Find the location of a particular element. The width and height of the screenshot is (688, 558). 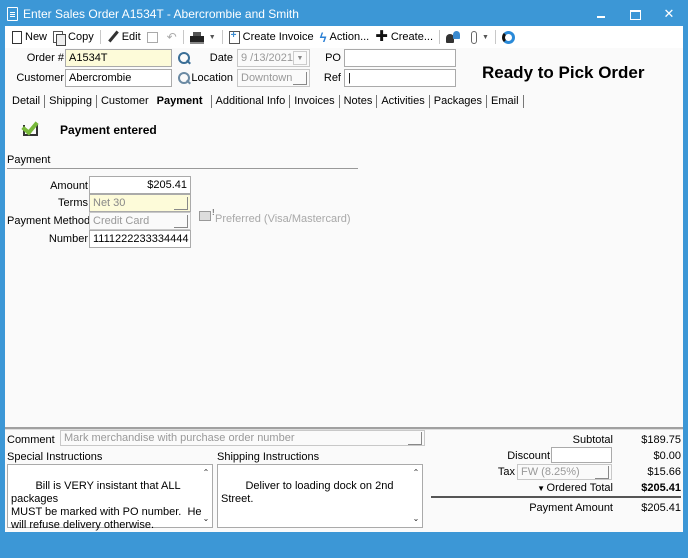

tab-payment: Payment is located at coordinates (182, 101).